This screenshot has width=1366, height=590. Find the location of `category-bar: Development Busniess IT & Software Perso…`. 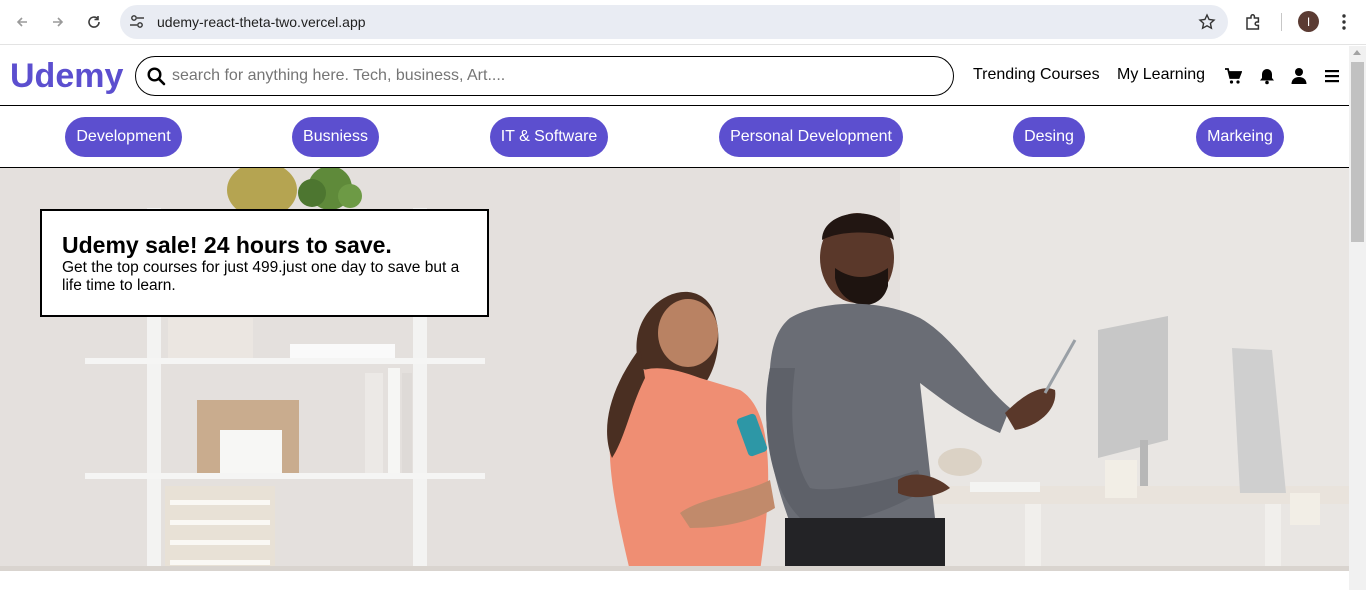

category-bar: Development Busniess IT & Software Perso… is located at coordinates (674, 137).